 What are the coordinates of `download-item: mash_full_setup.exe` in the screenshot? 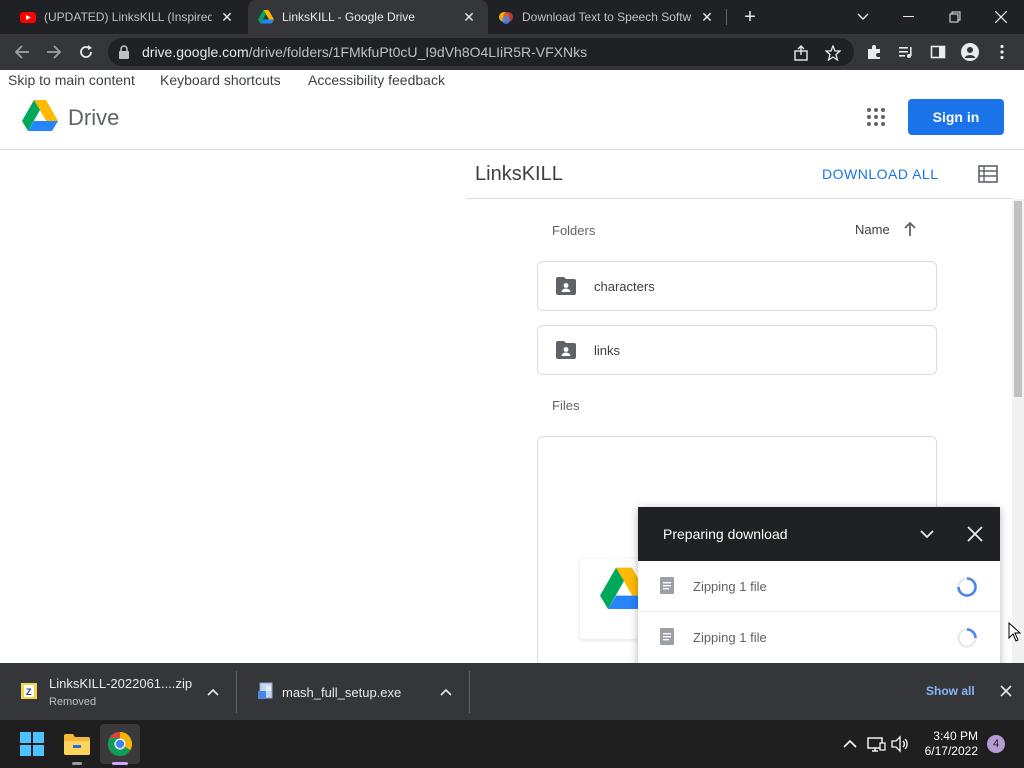 It's located at (353, 691).